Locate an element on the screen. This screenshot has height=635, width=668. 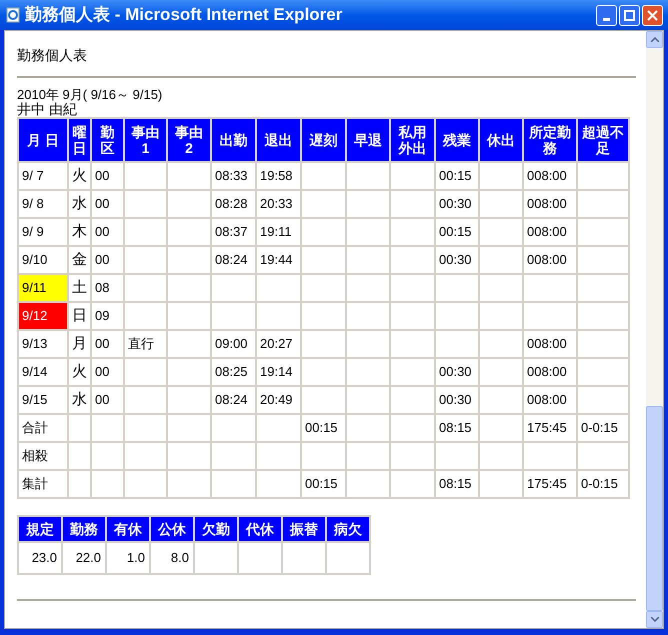
column-header: 代休 is located at coordinates (260, 529).